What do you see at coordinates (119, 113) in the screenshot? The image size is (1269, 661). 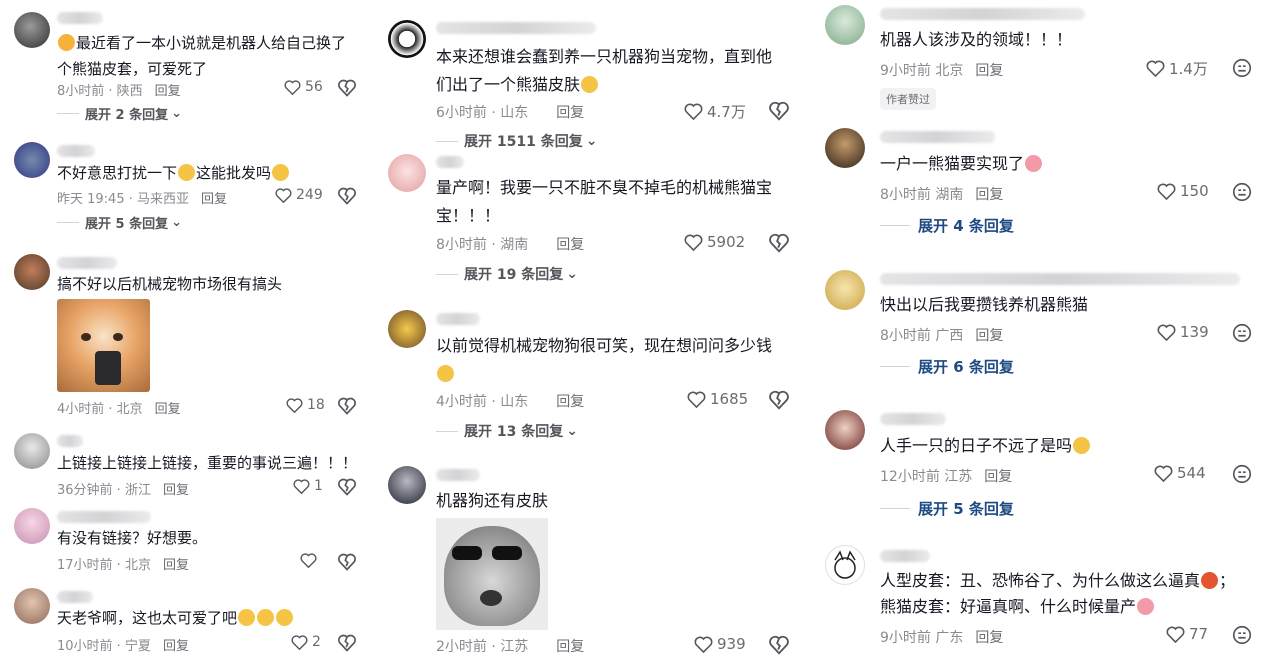 I see `expand-replies-button: 展开 2 条回复 ⌄` at bounding box center [119, 113].